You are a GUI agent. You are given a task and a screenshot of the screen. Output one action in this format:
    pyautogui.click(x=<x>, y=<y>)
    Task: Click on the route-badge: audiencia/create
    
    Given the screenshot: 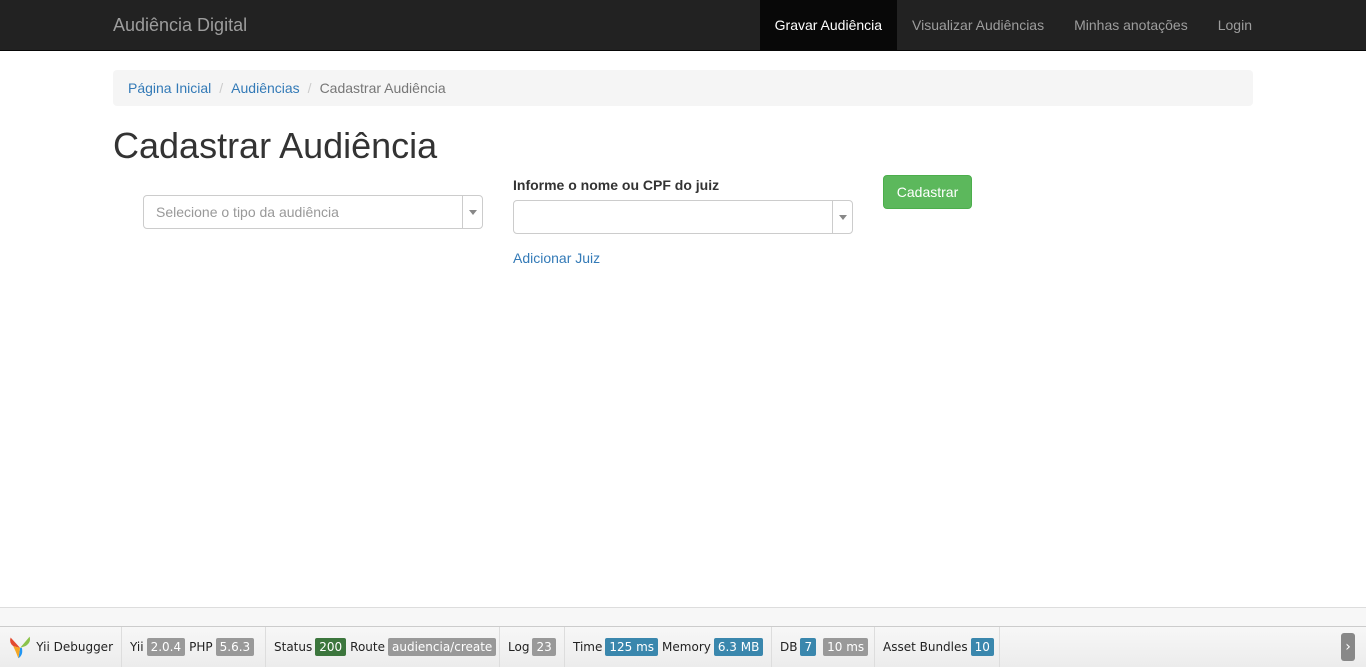 What is the action you would take?
    pyautogui.click(x=442, y=647)
    